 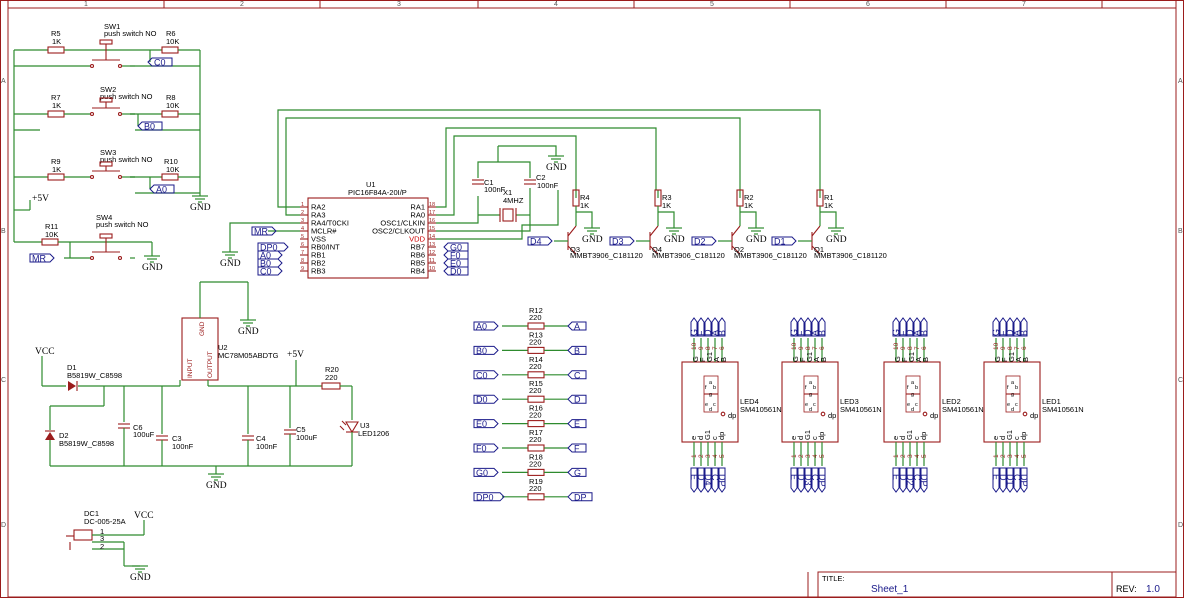 I want to click on net-dp-seg: DP, so click(x=580, y=497).